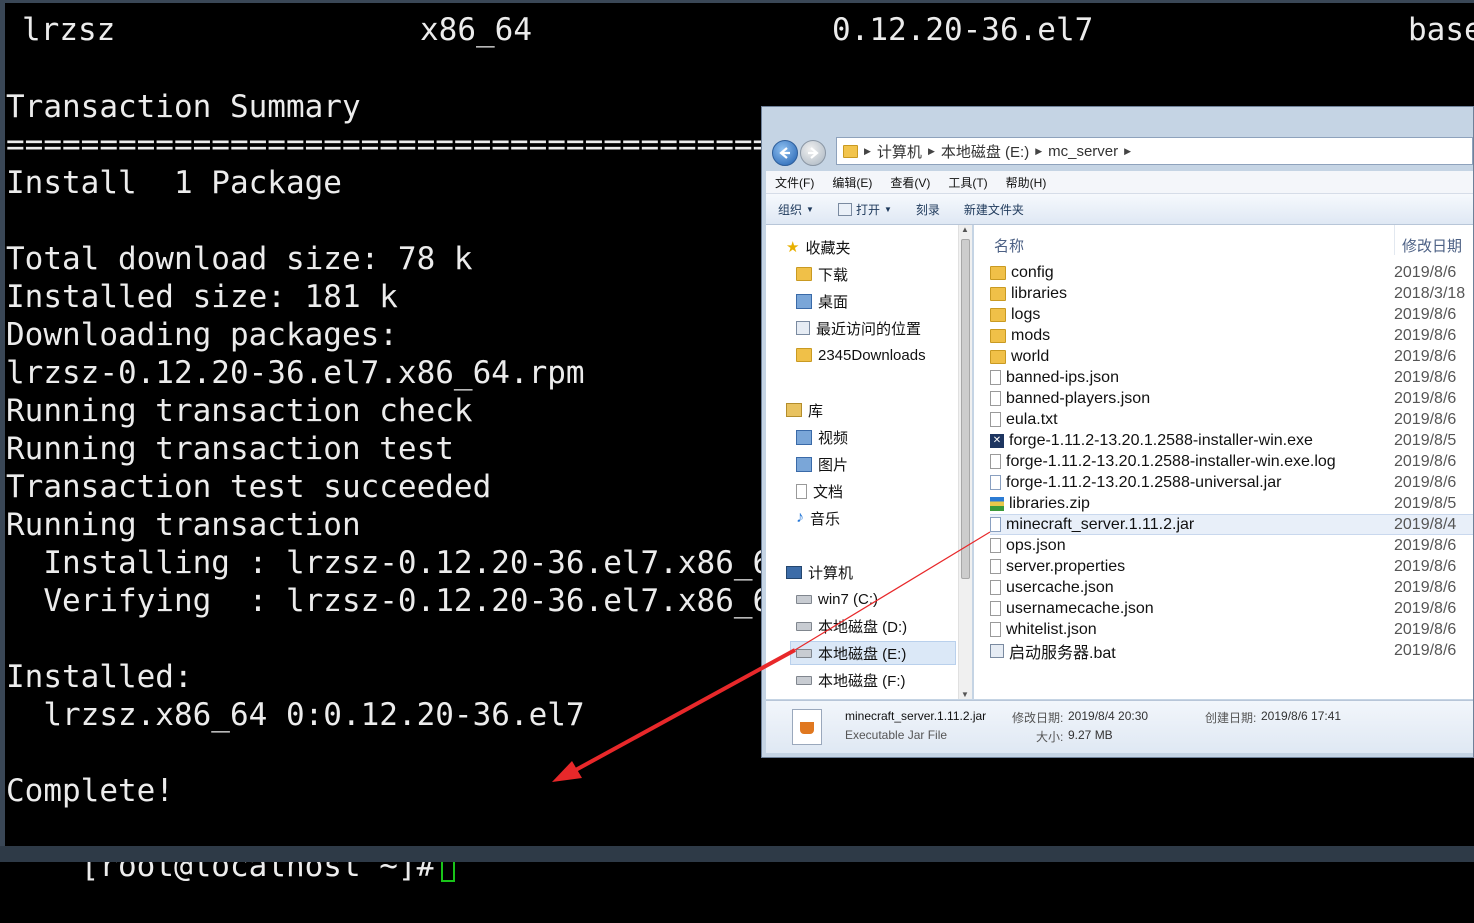 Image resolution: width=1474 pixels, height=923 pixels. I want to click on annotation-thin-line, so click(892, 591).